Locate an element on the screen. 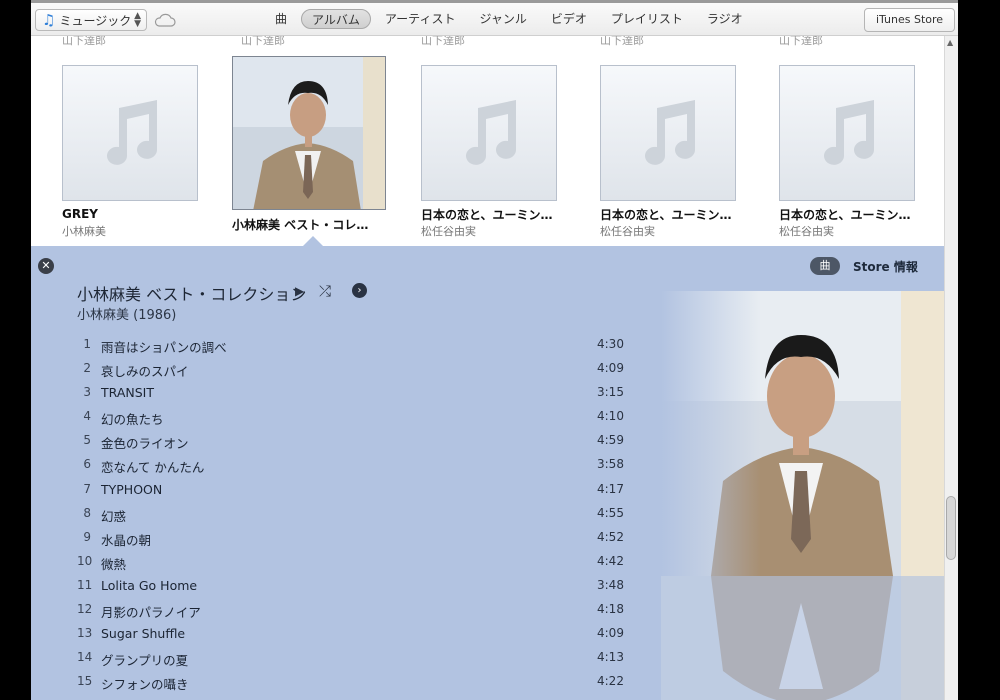  track-number: 3 is located at coordinates (87, 392).